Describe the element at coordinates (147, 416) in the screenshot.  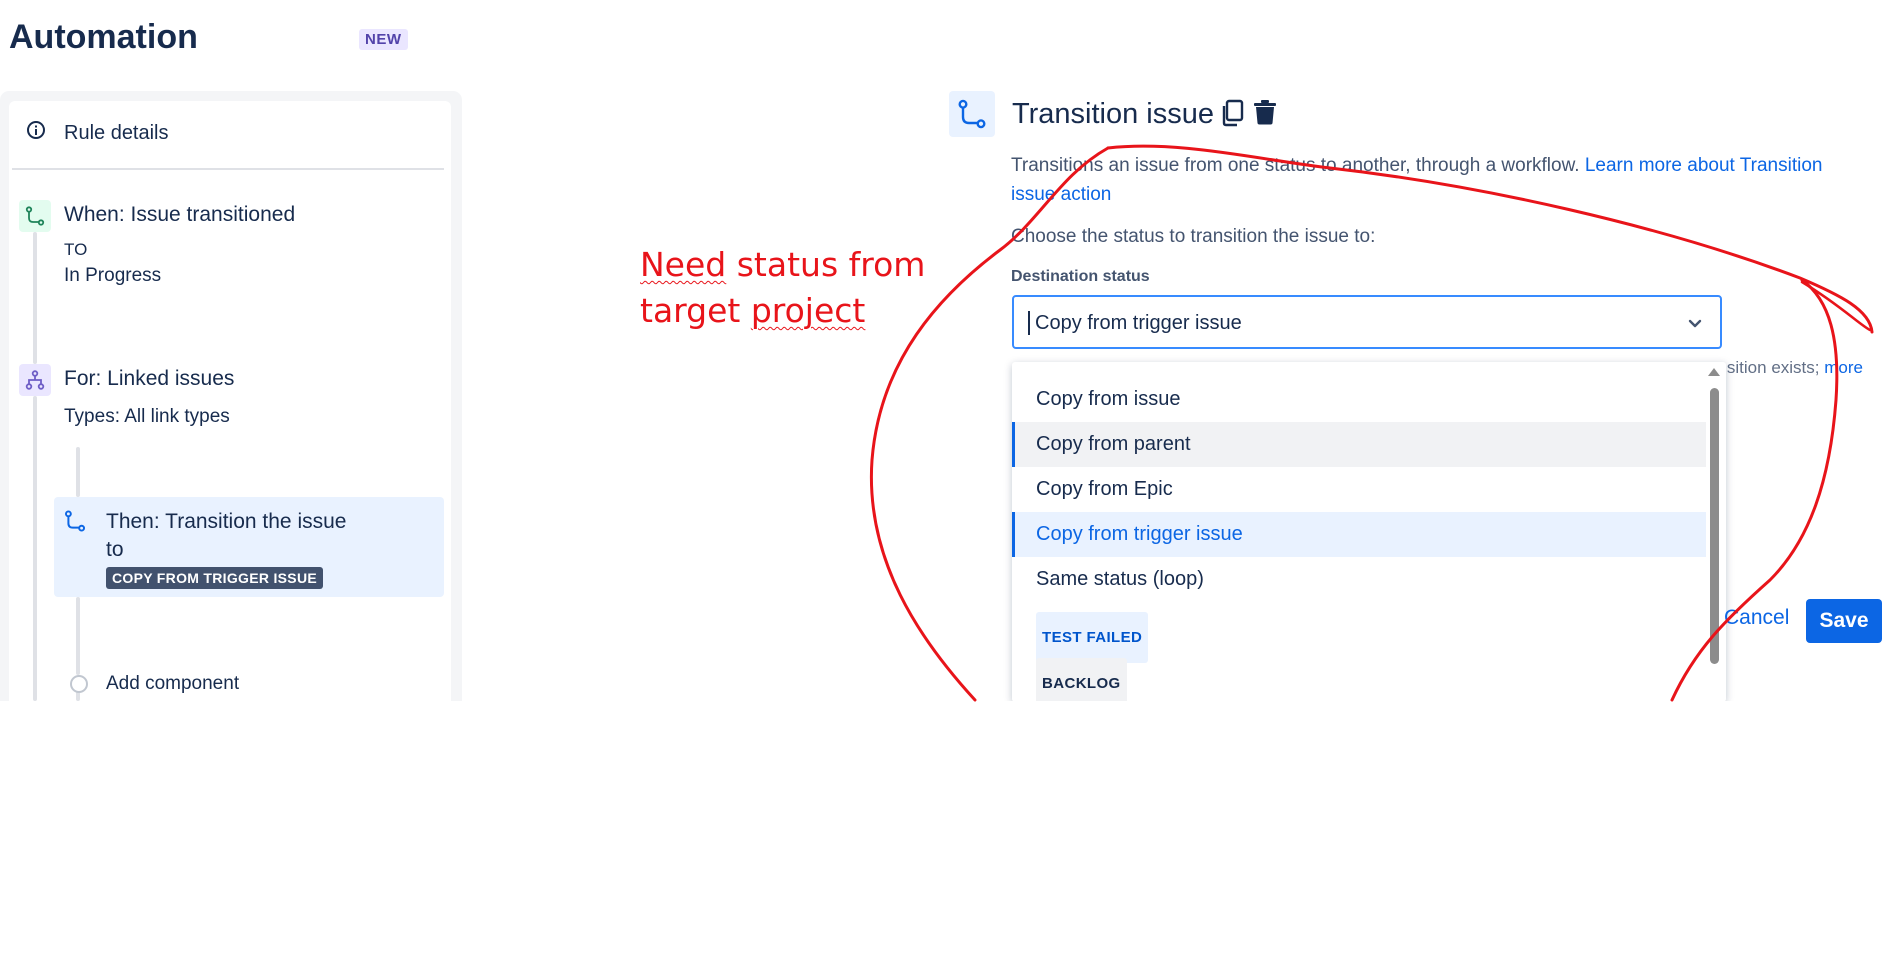
I see `branch-step-types: Types: All link types` at that location.